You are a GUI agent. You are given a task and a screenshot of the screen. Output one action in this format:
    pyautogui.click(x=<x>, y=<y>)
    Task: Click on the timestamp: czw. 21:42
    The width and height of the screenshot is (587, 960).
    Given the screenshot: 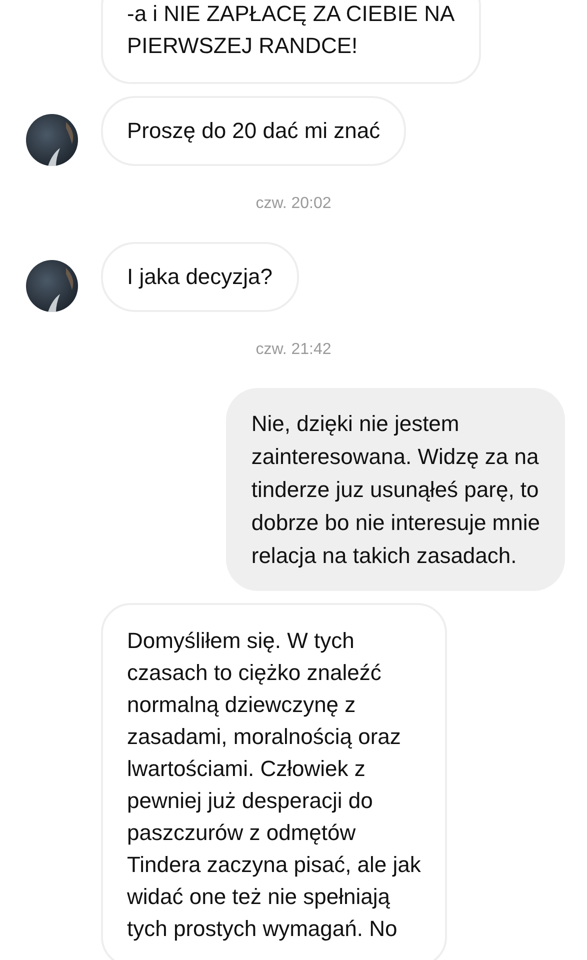 What is the action you would take?
    pyautogui.click(x=294, y=350)
    